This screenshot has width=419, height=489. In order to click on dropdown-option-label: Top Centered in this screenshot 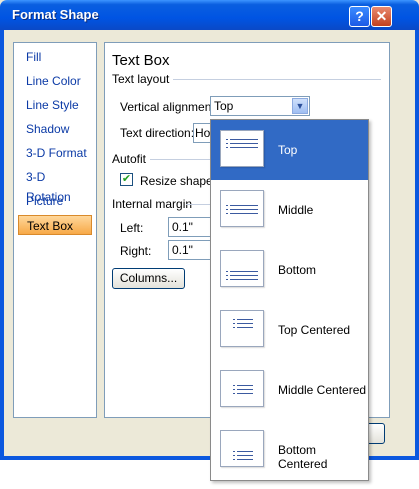, I will do `click(314, 330)`.